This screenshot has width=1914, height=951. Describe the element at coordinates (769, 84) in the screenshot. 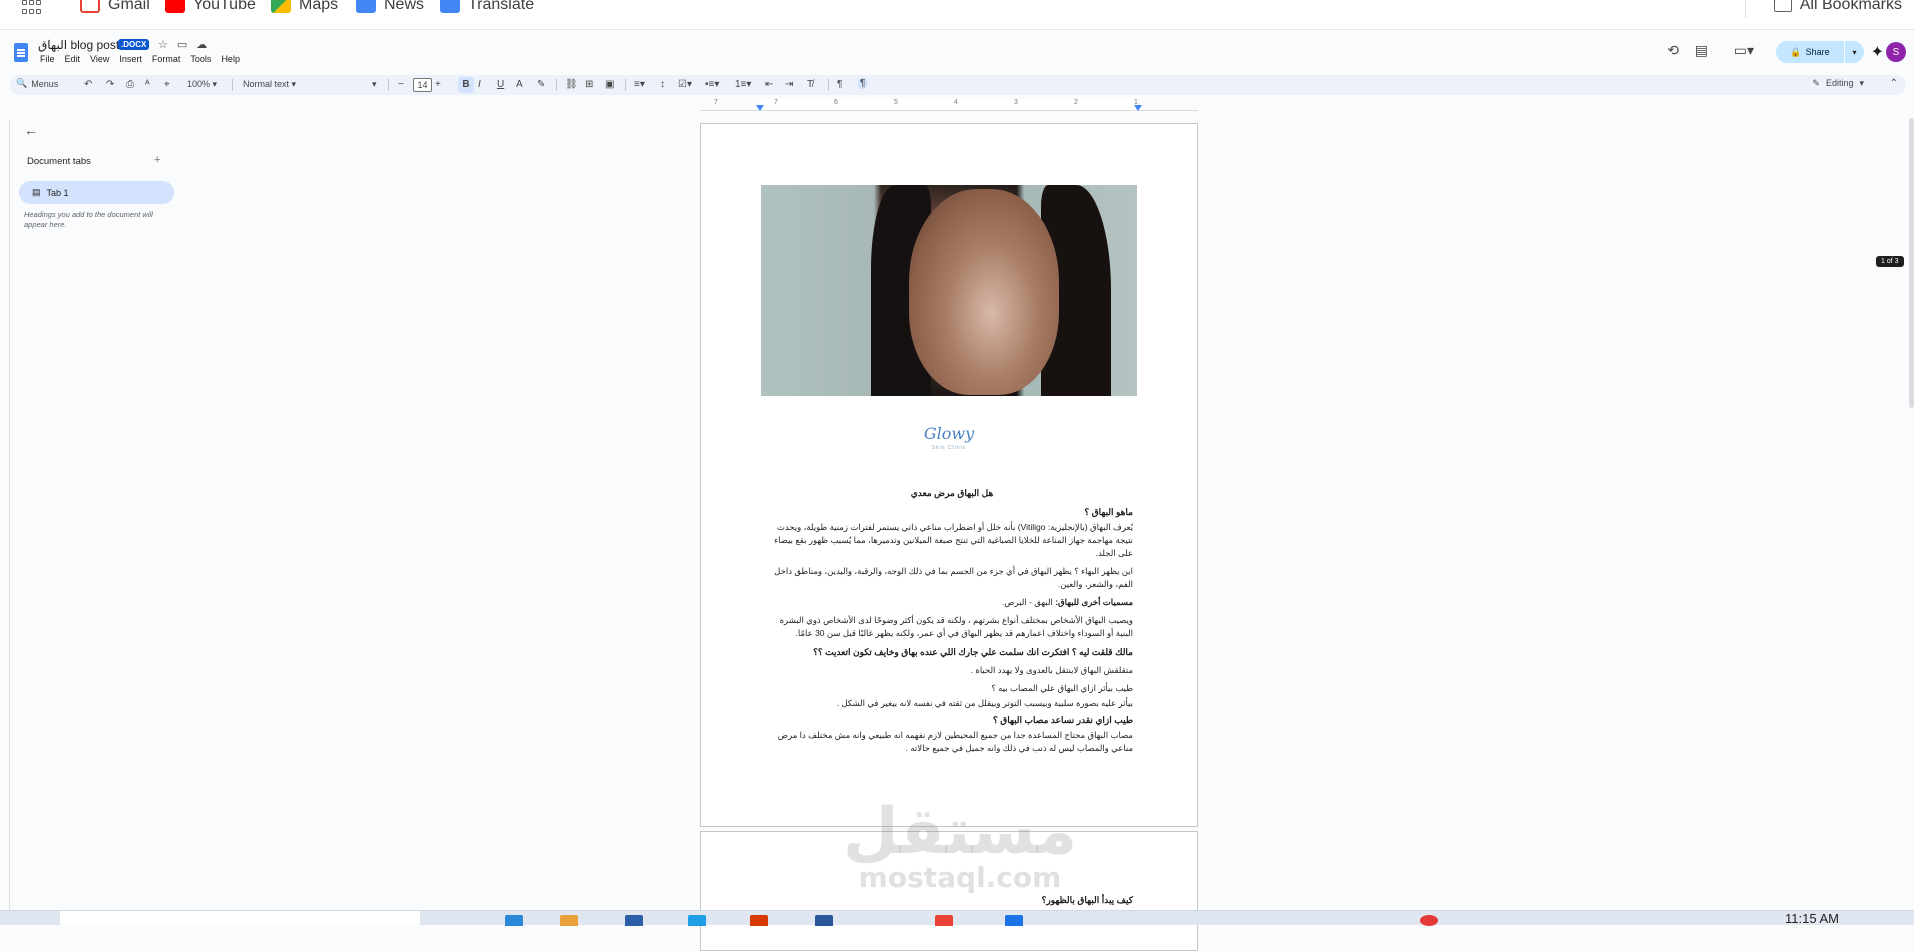

I see `decrease-indent-icon: ⇤` at that location.